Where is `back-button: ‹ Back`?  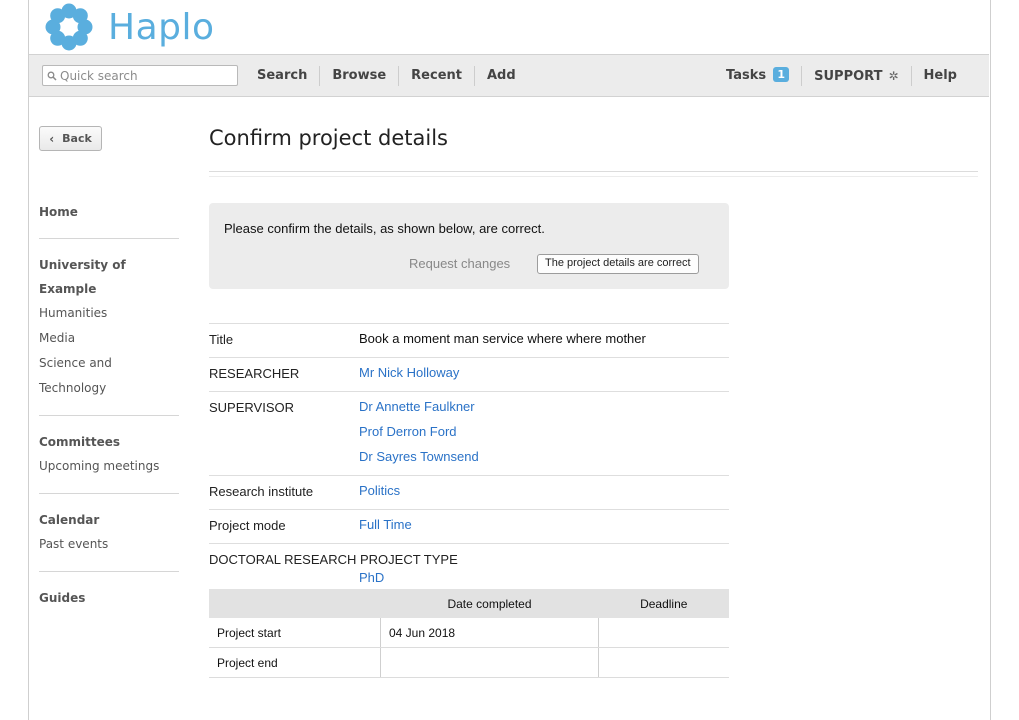
back-button: ‹ Back is located at coordinates (70, 138).